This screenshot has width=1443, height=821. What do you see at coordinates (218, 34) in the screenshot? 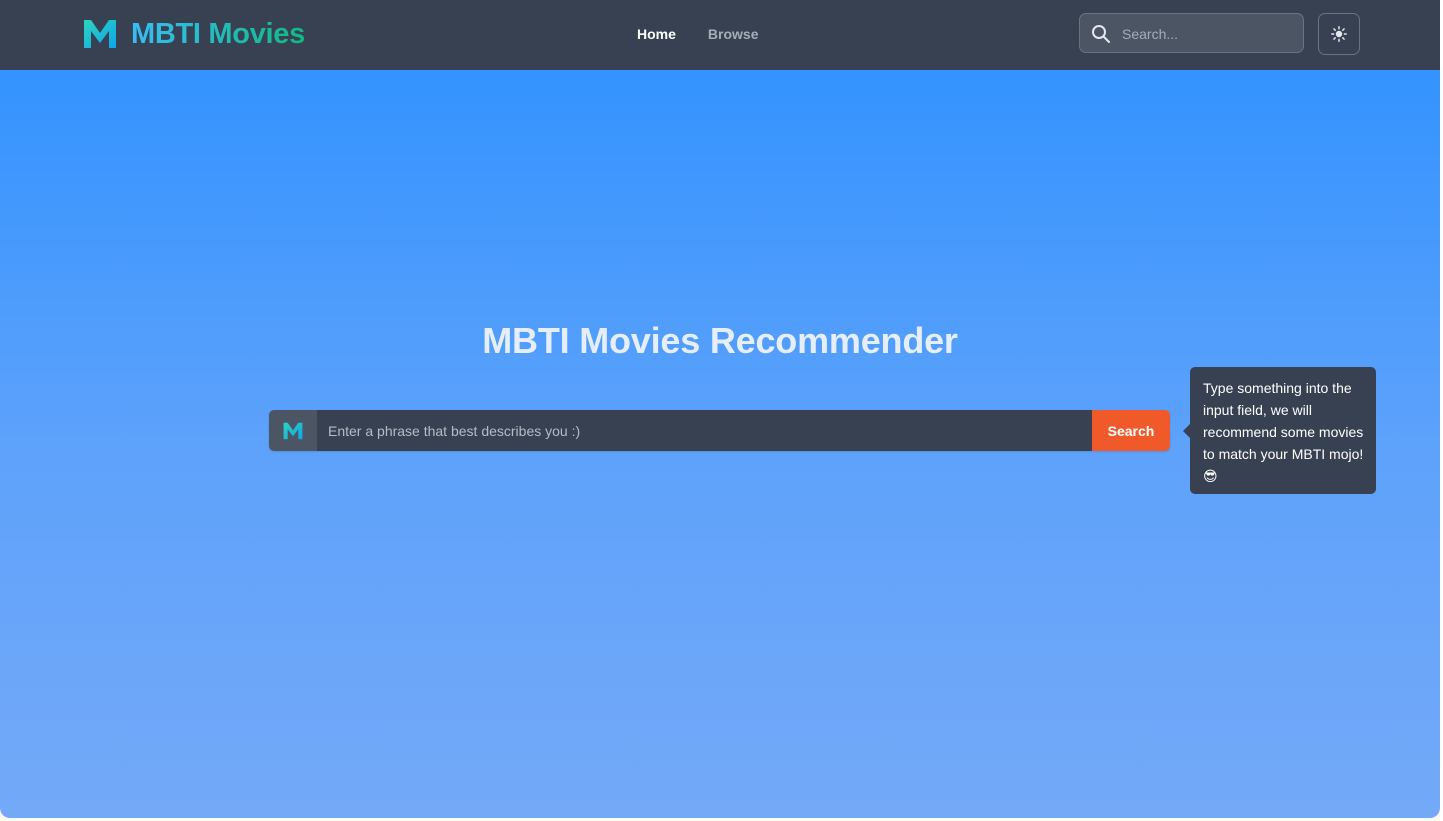
I see `brand-name: MBTI Movies` at bounding box center [218, 34].